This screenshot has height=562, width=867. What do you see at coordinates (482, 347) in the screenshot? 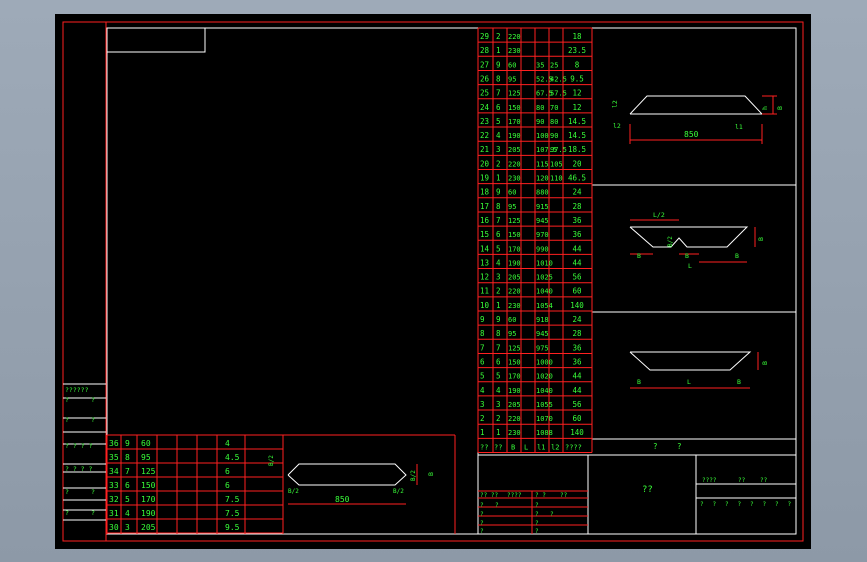
I see `row-number: 7` at bounding box center [482, 347].